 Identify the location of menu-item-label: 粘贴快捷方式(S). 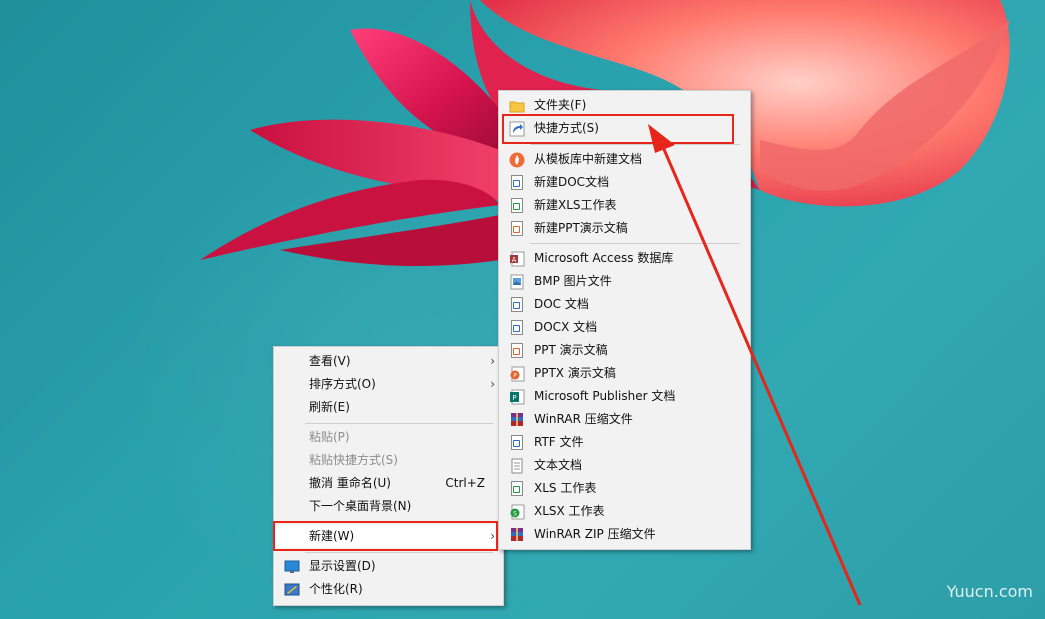
(353, 460).